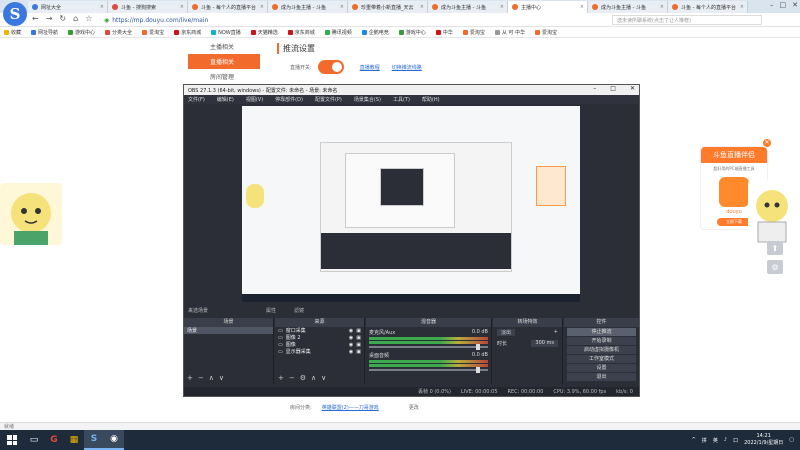  What do you see at coordinates (54, 440) in the screenshot?
I see `browser-g-icon: G` at bounding box center [54, 440].